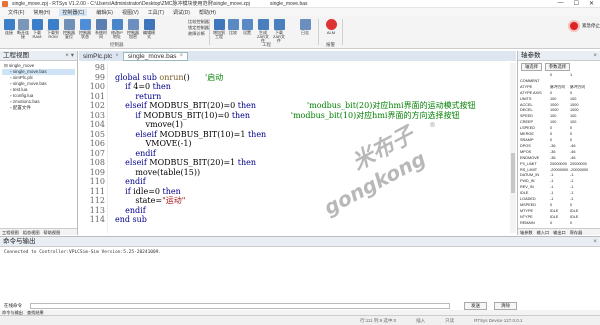 Image resolution: width=600 pixels, height=325 pixels. I want to click on param-select-button: 参数选择, so click(557, 67).